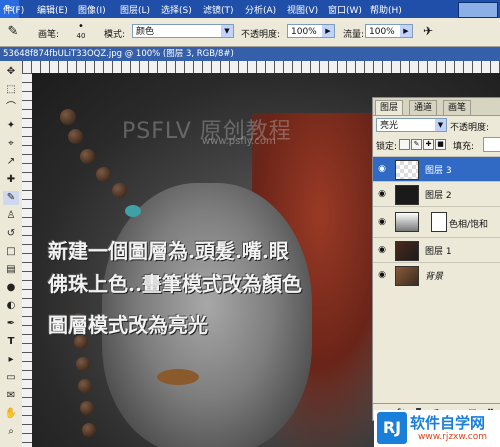 The image size is (500, 447). What do you see at coordinates (11, 216) in the screenshot?
I see `stamp-tool-icon: ♙` at bounding box center [11, 216].